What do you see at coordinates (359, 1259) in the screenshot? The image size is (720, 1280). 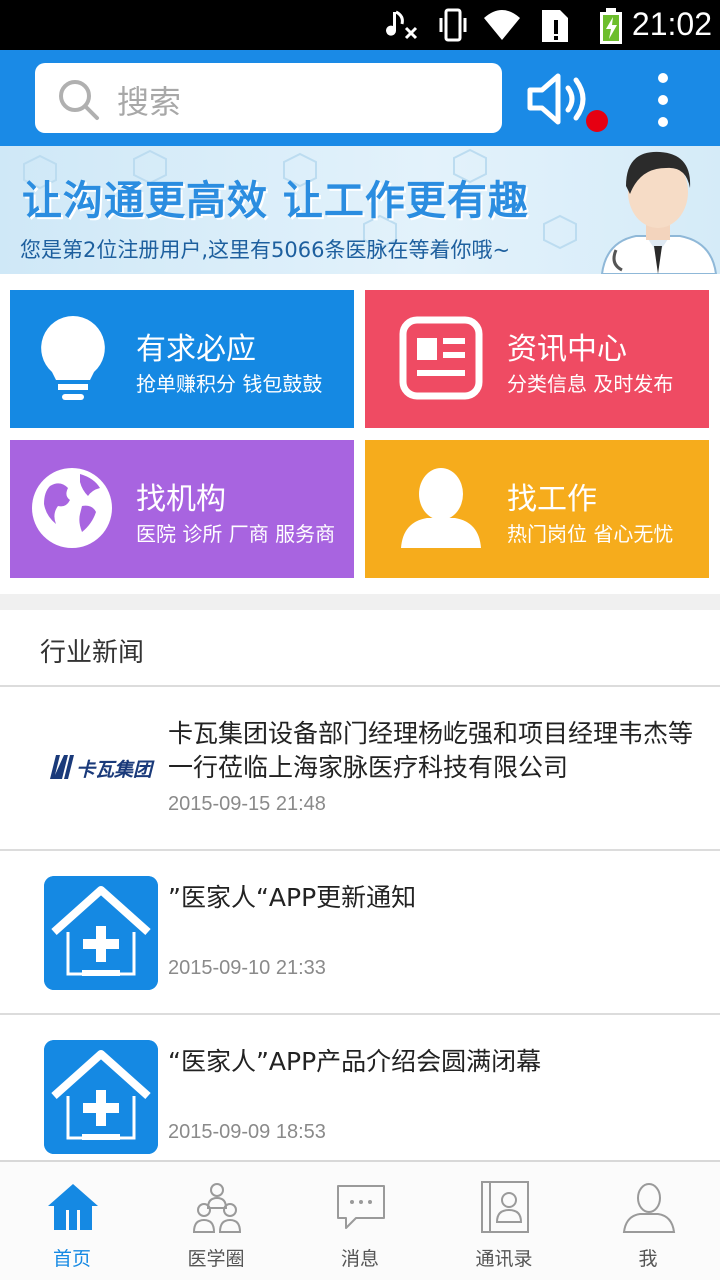 I see `tab-label: 消息` at bounding box center [359, 1259].